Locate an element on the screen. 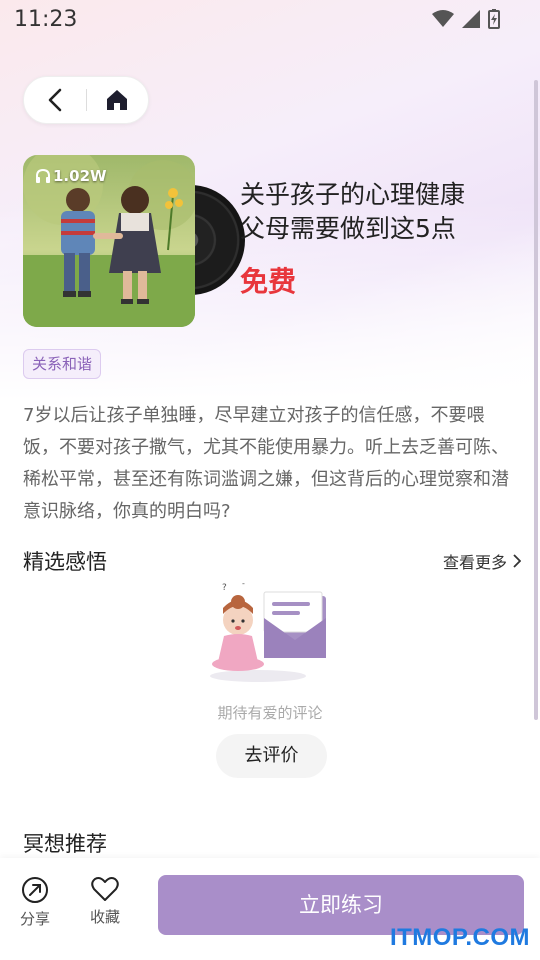  home-icon is located at coordinates (117, 100).